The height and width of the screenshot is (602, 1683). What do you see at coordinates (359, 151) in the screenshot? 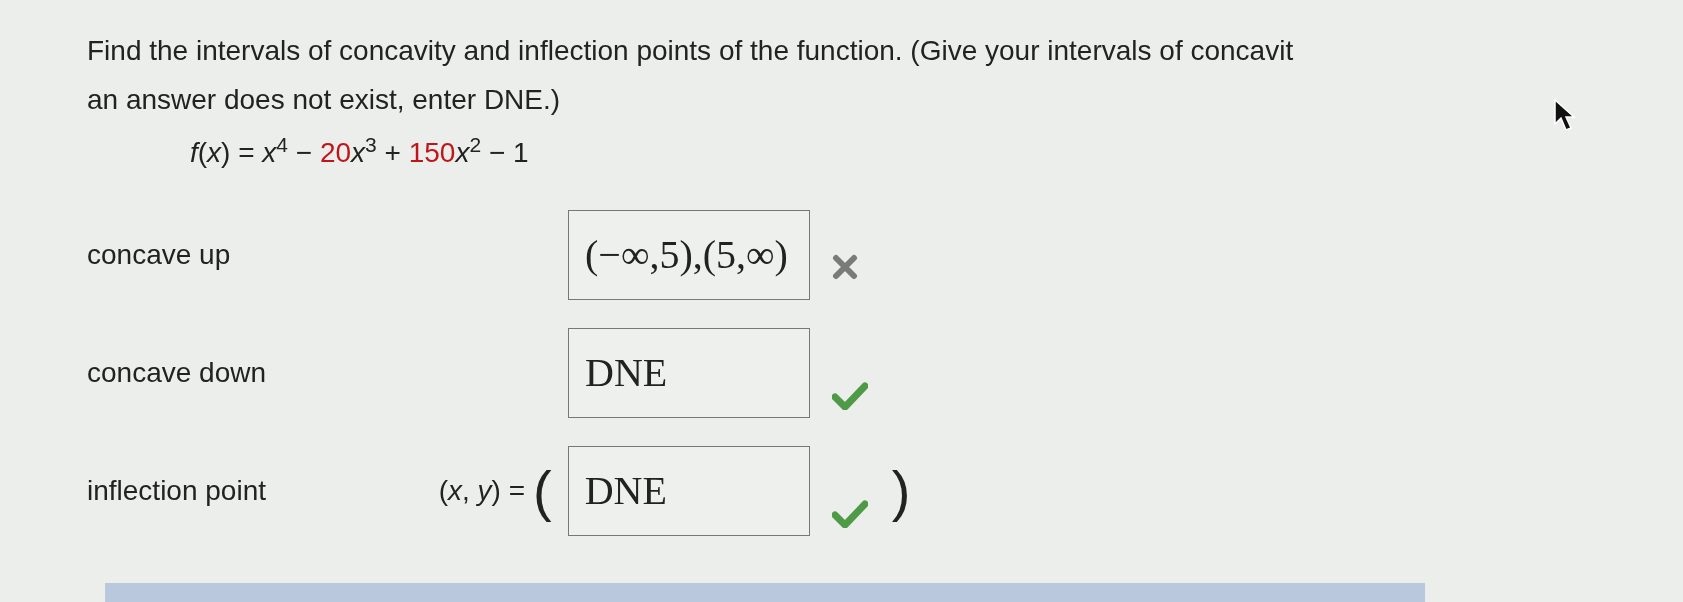
I see `function-formula: f(x) = x$^{4}$ − 20x$^{3}$ + 150x$^{2}$ − 1` at bounding box center [359, 151].